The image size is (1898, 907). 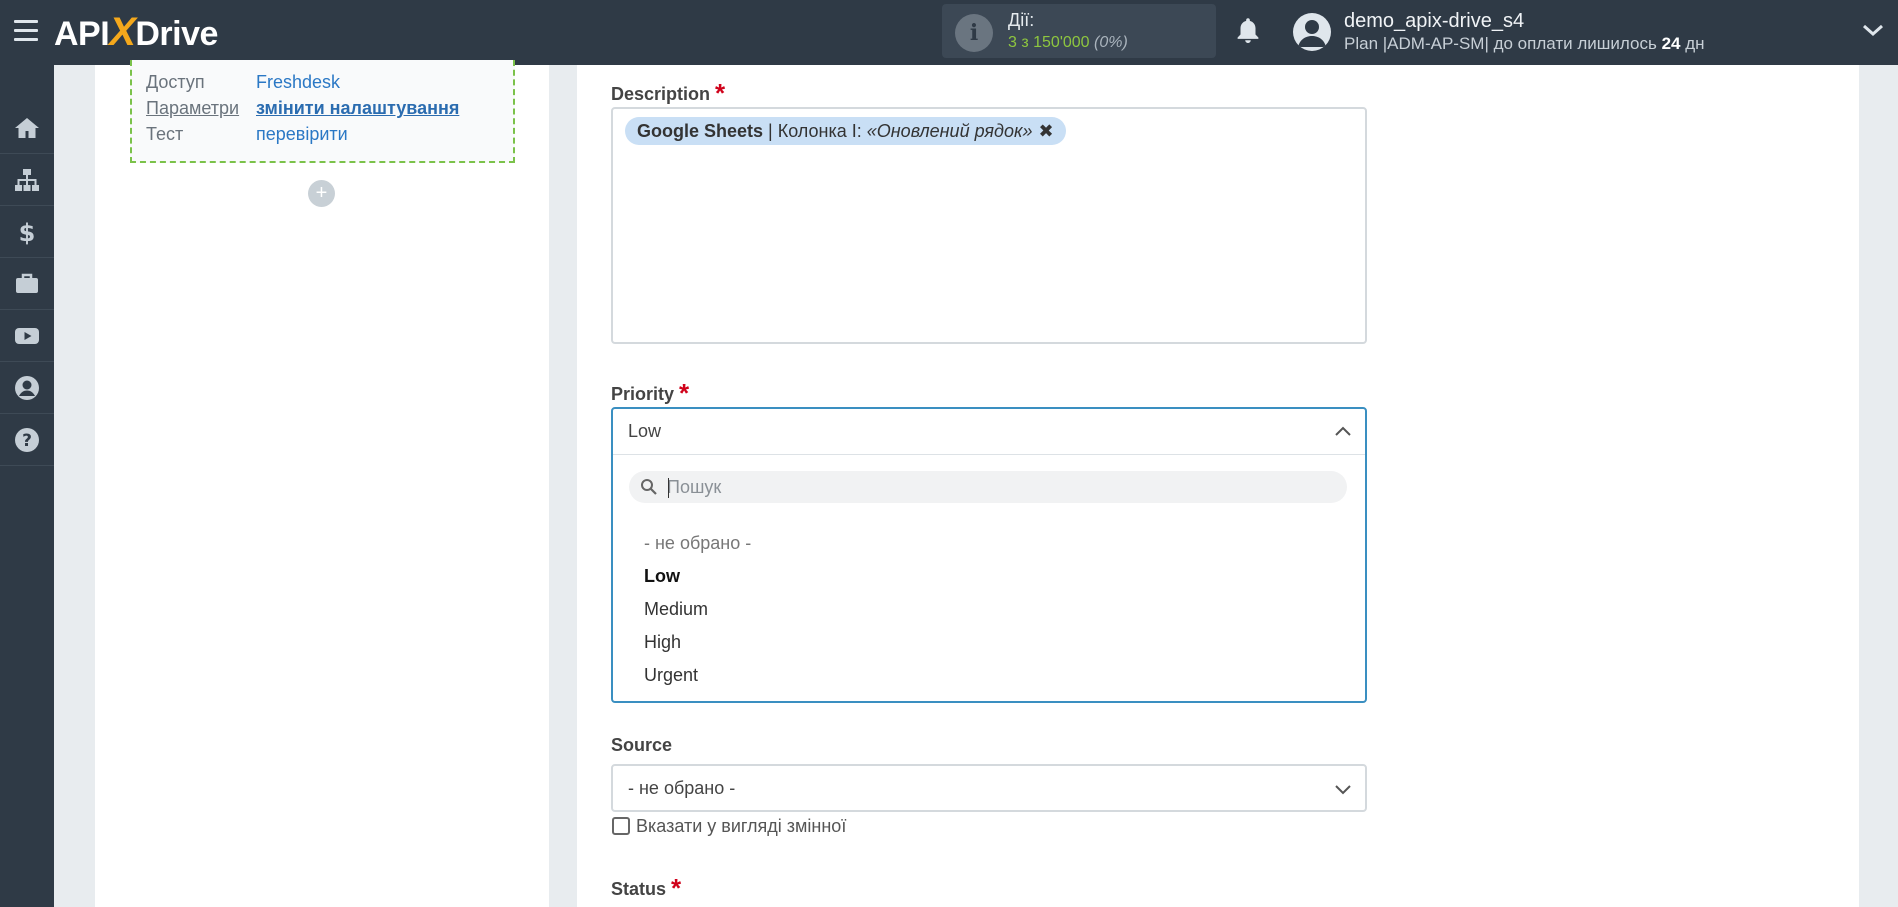 What do you see at coordinates (668, 488) in the screenshot?
I see `text-caret` at bounding box center [668, 488].